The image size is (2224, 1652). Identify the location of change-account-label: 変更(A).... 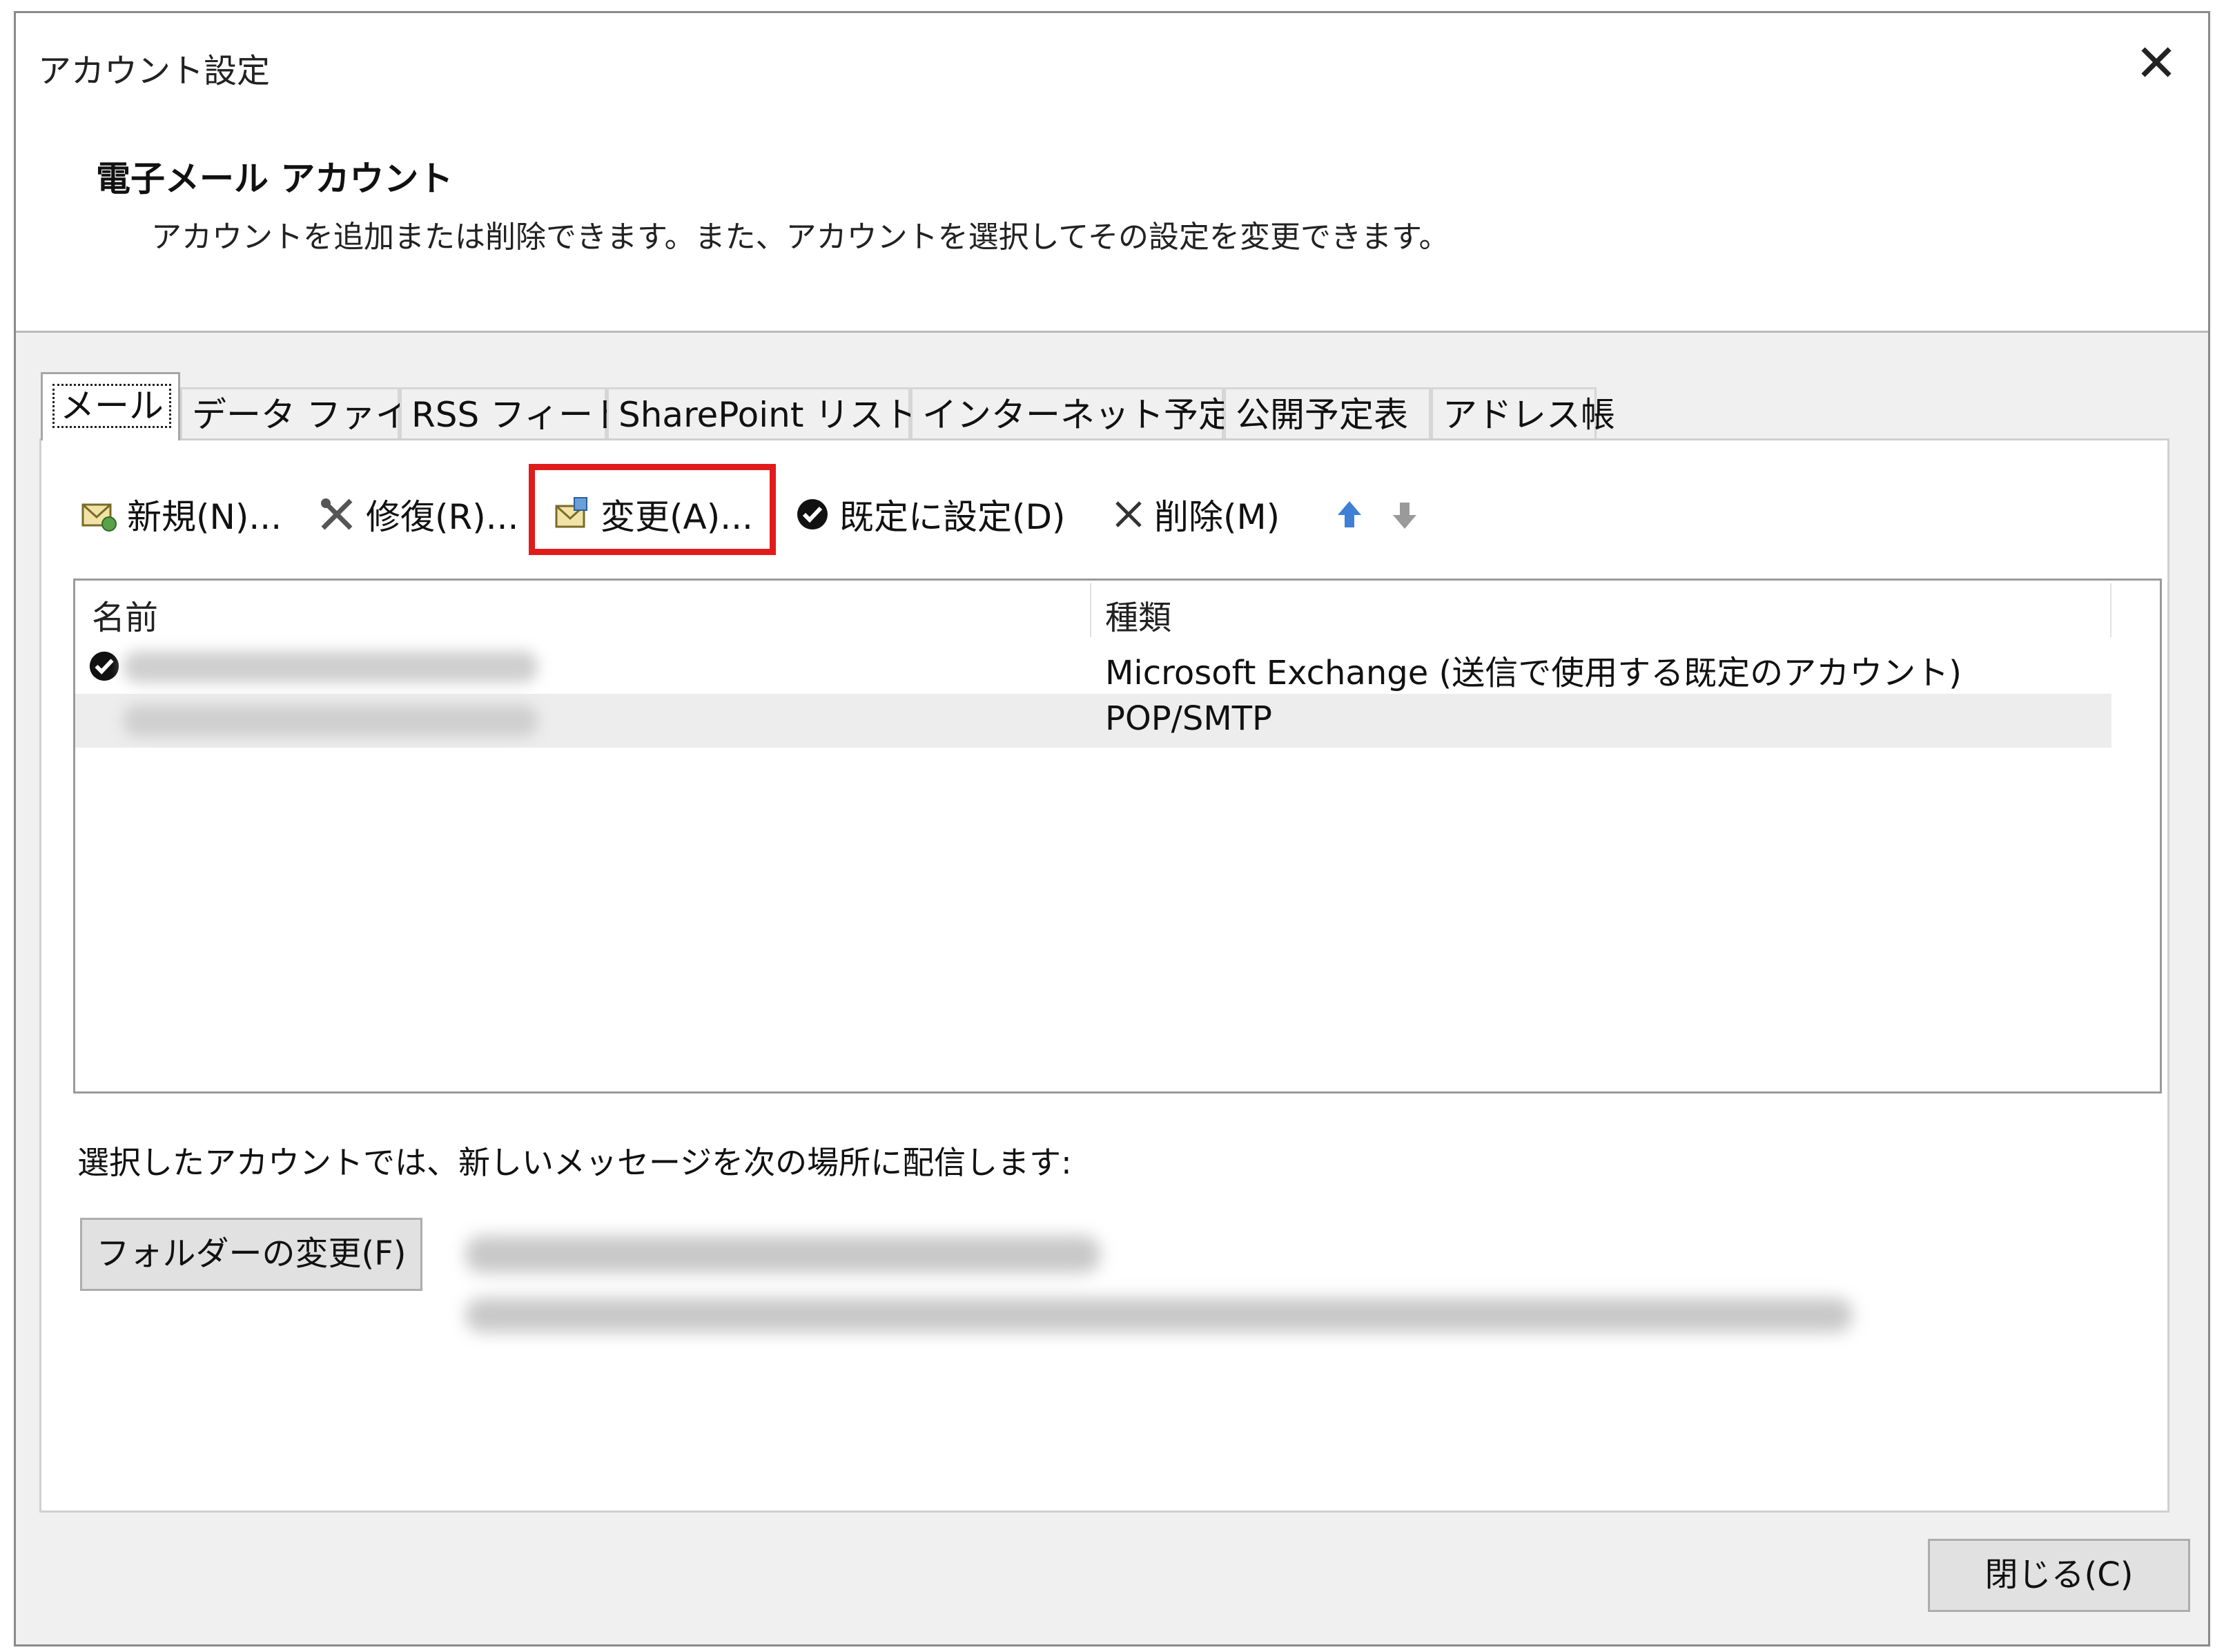
(677, 517).